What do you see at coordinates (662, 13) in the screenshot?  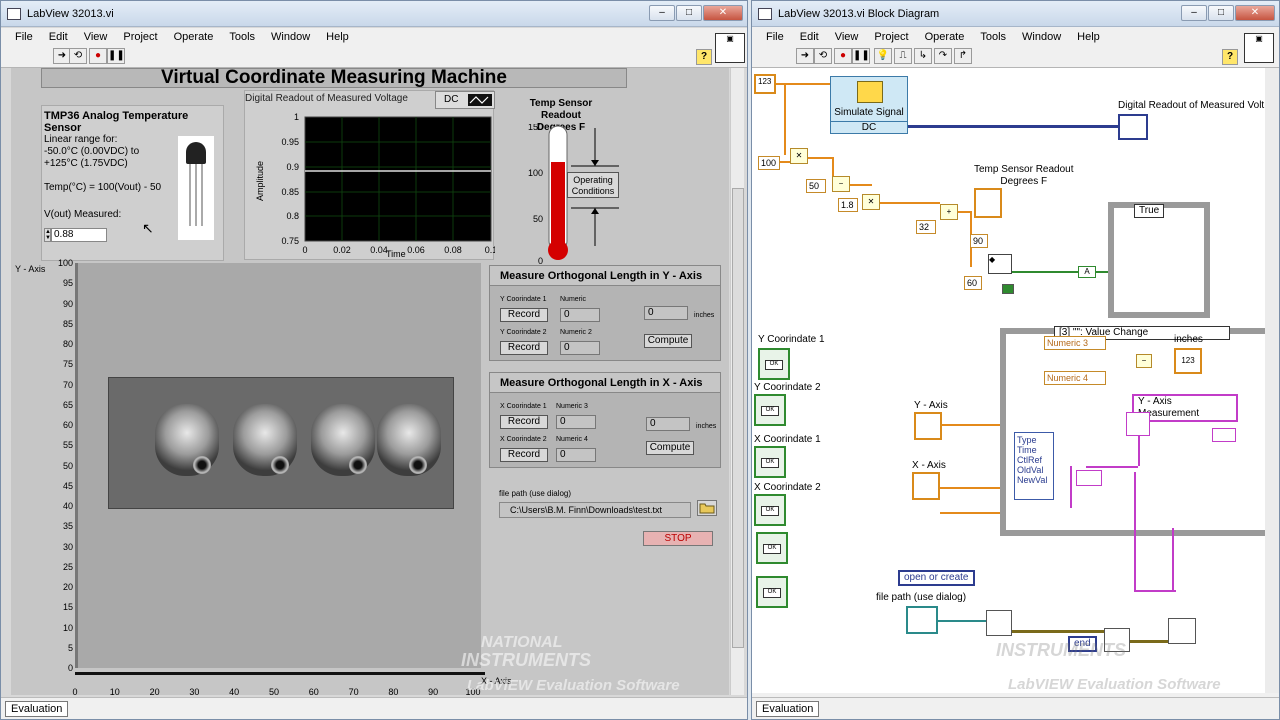 I see `minimize-button: –` at bounding box center [662, 13].